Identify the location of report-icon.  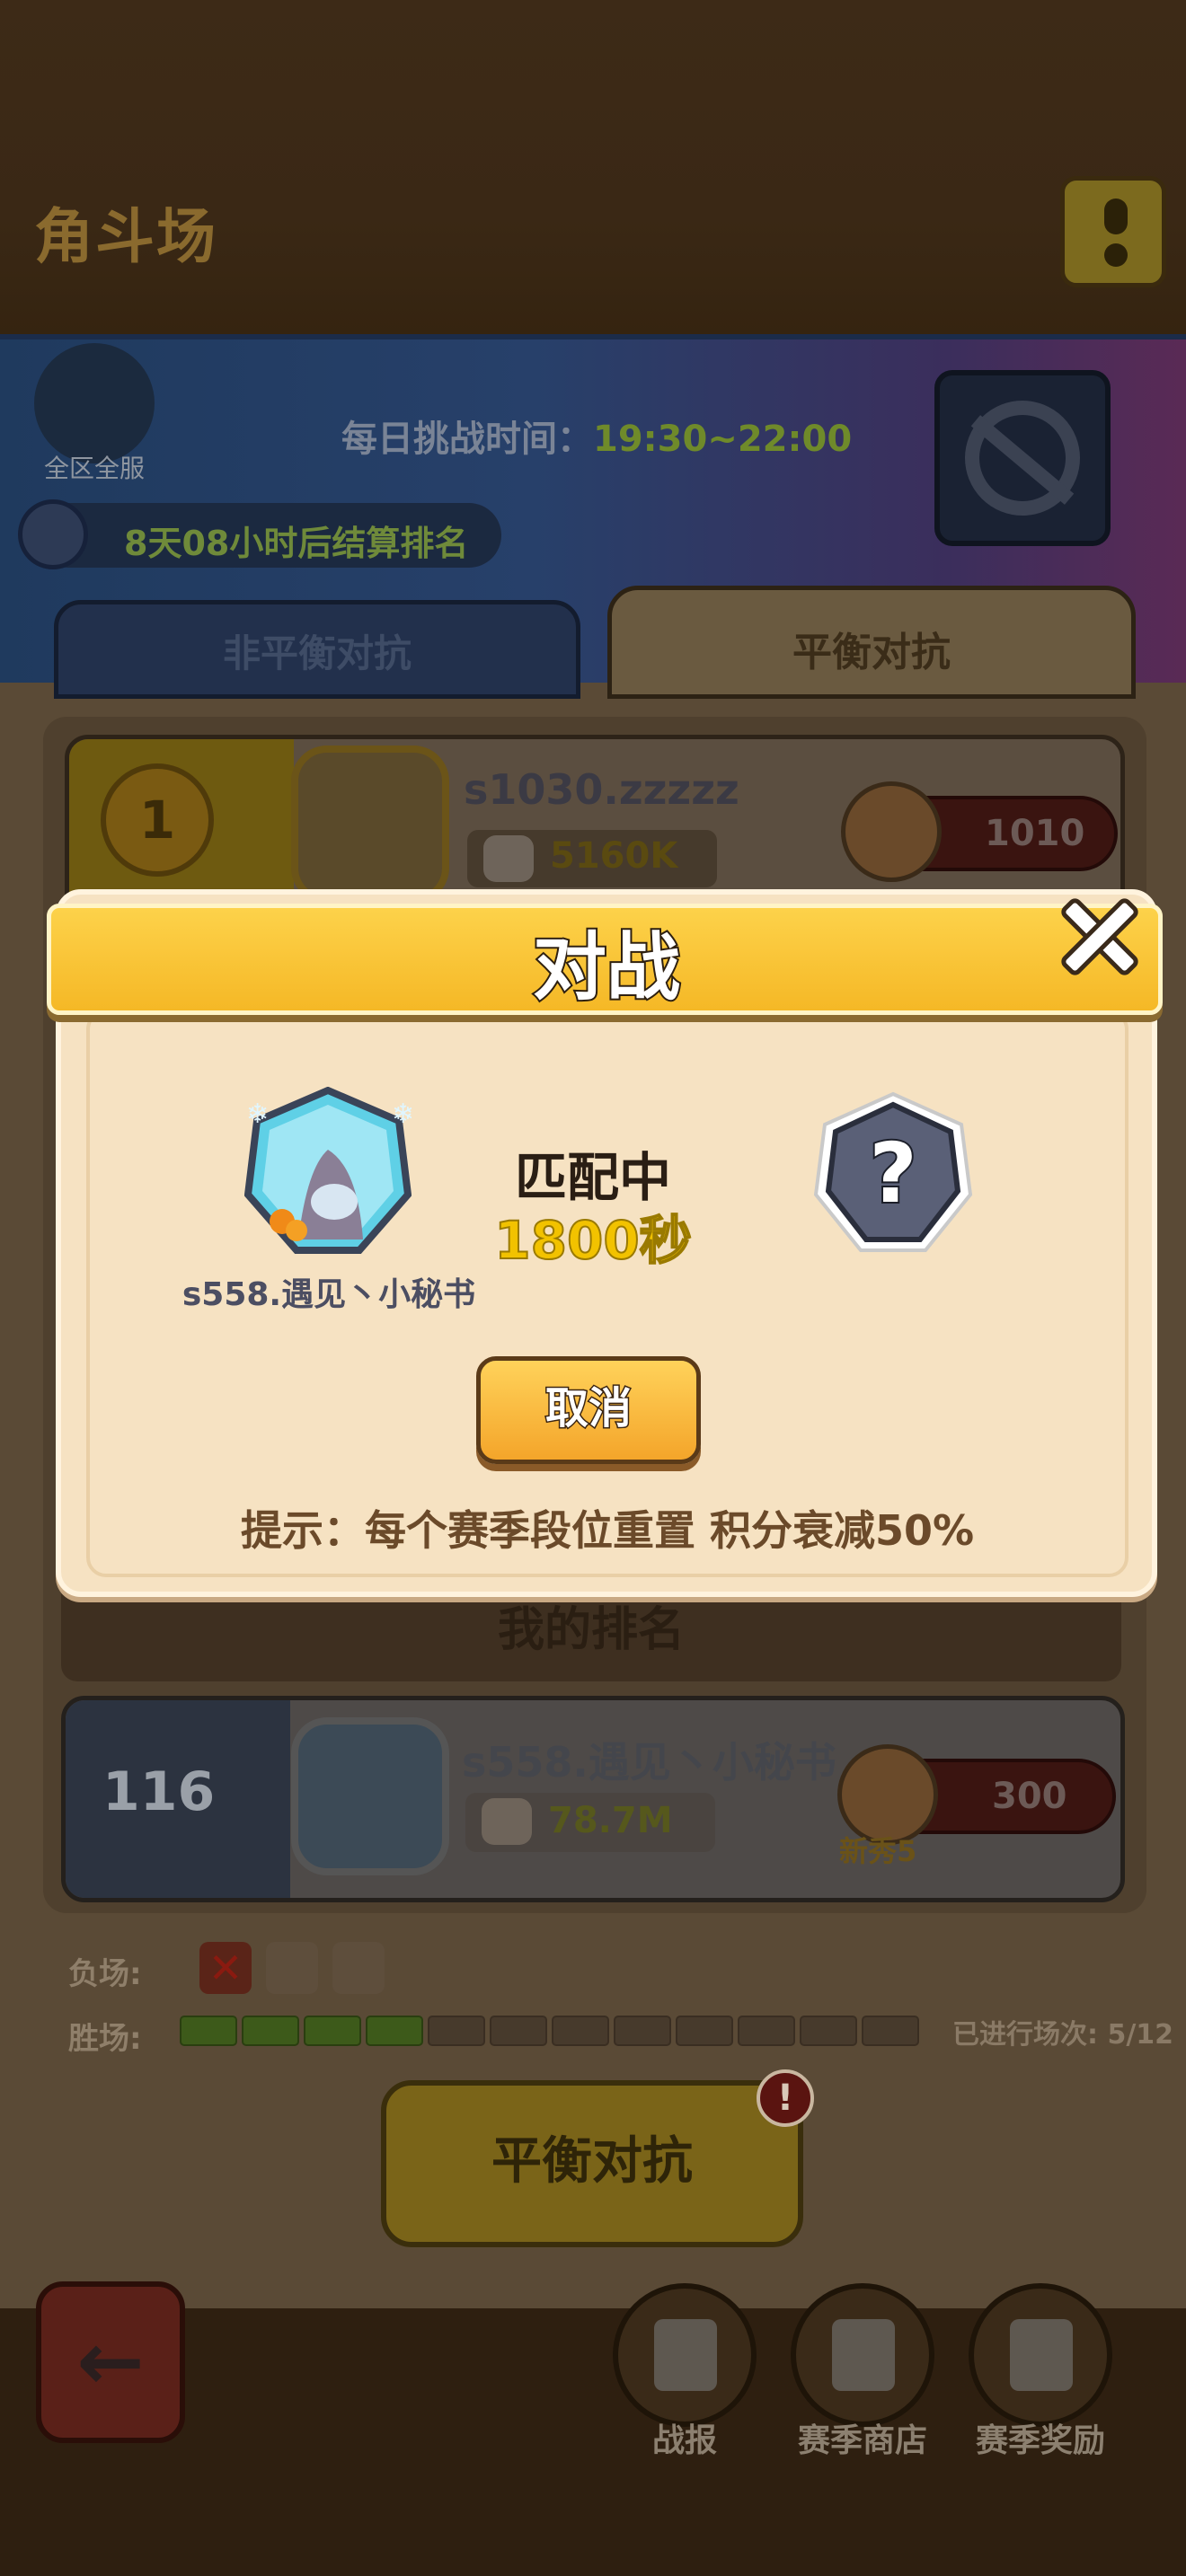
(685, 2355).